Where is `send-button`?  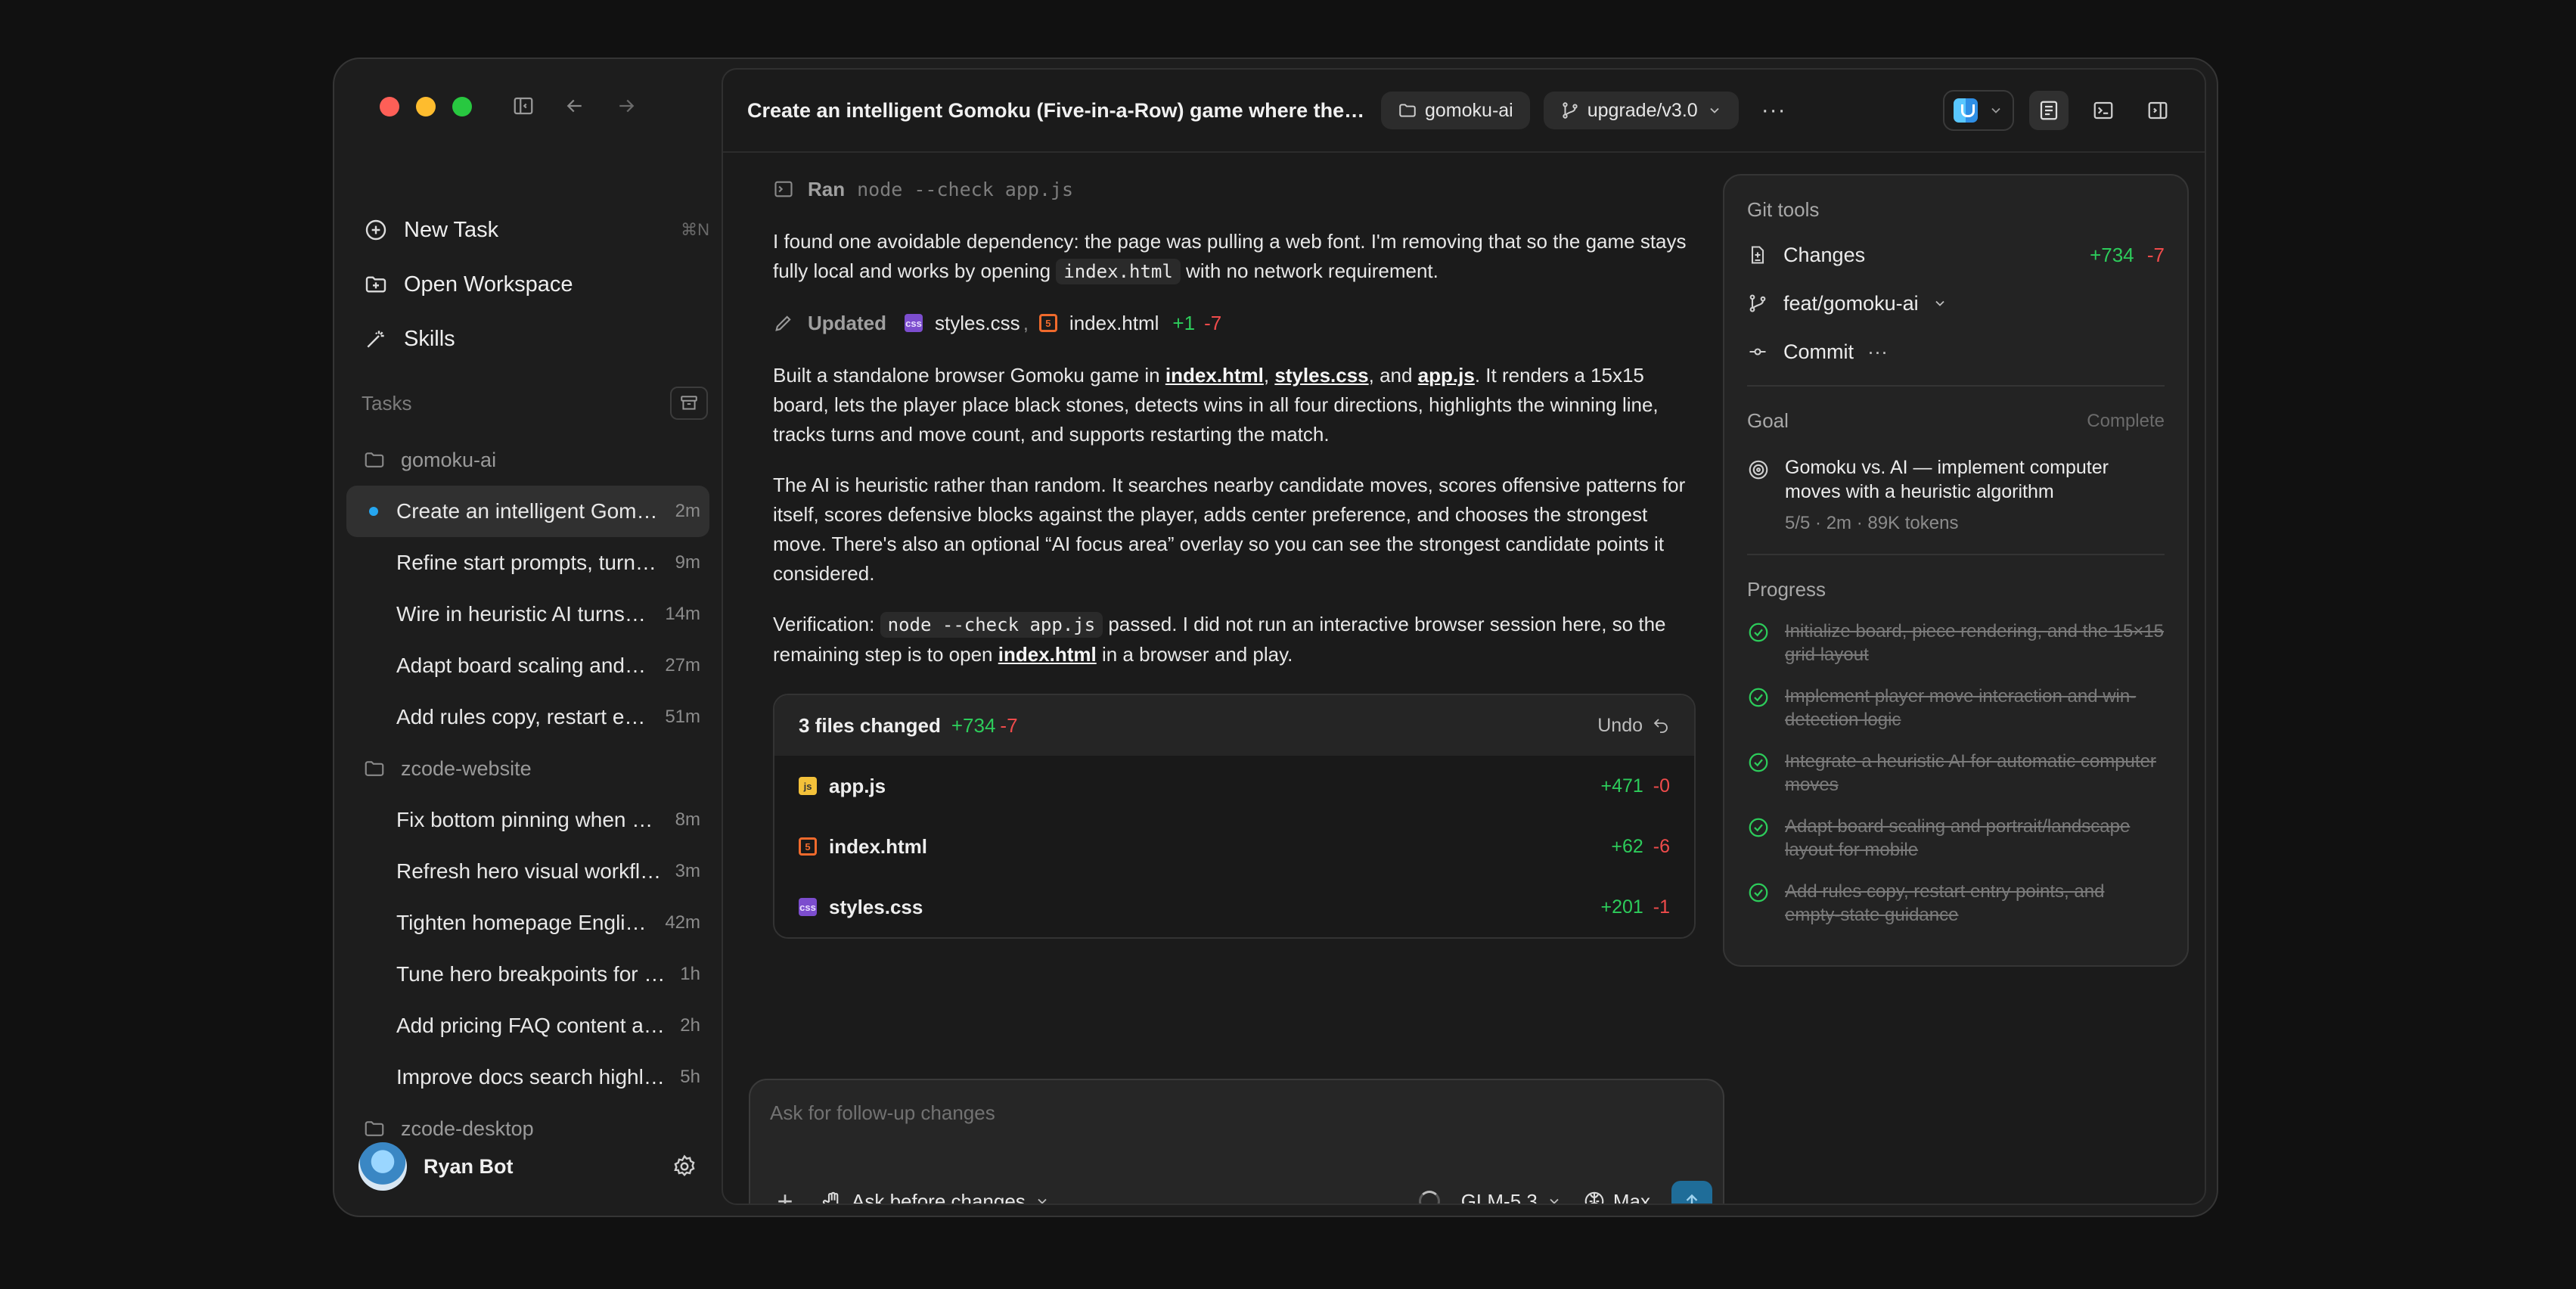
send-button is located at coordinates (1691, 1192).